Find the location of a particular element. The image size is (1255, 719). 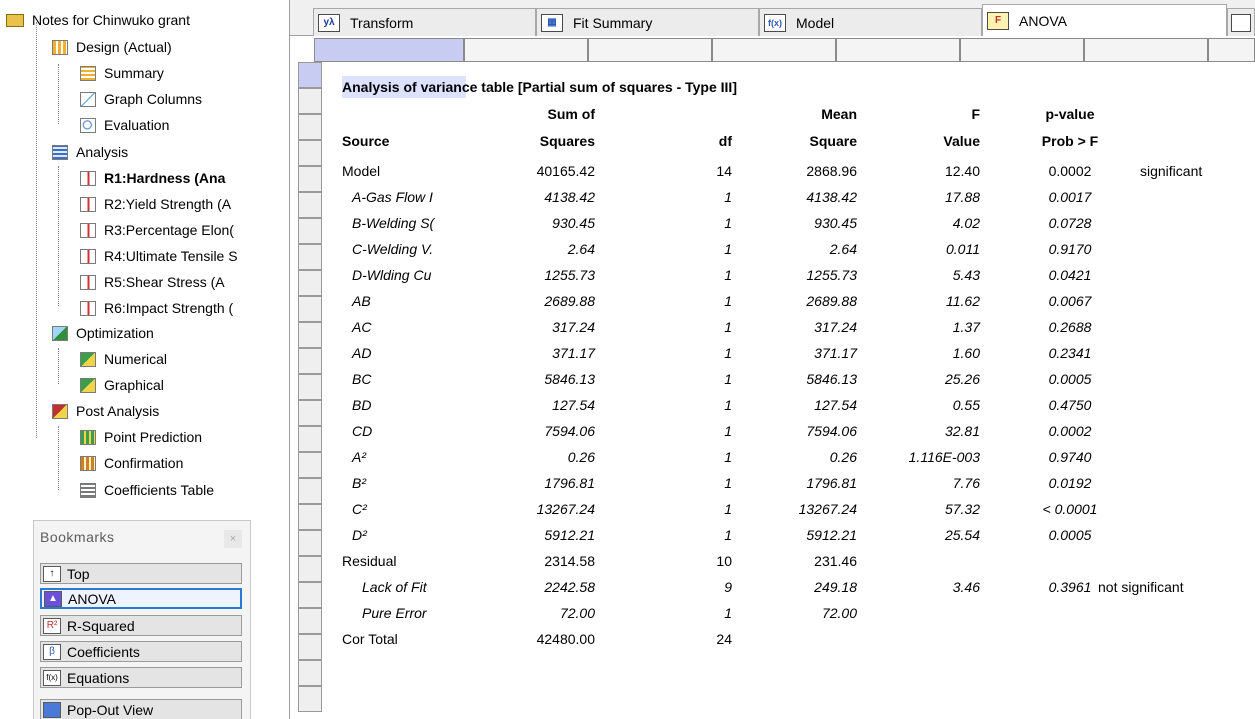

diagnostics-icon is located at coordinates (1241, 22).